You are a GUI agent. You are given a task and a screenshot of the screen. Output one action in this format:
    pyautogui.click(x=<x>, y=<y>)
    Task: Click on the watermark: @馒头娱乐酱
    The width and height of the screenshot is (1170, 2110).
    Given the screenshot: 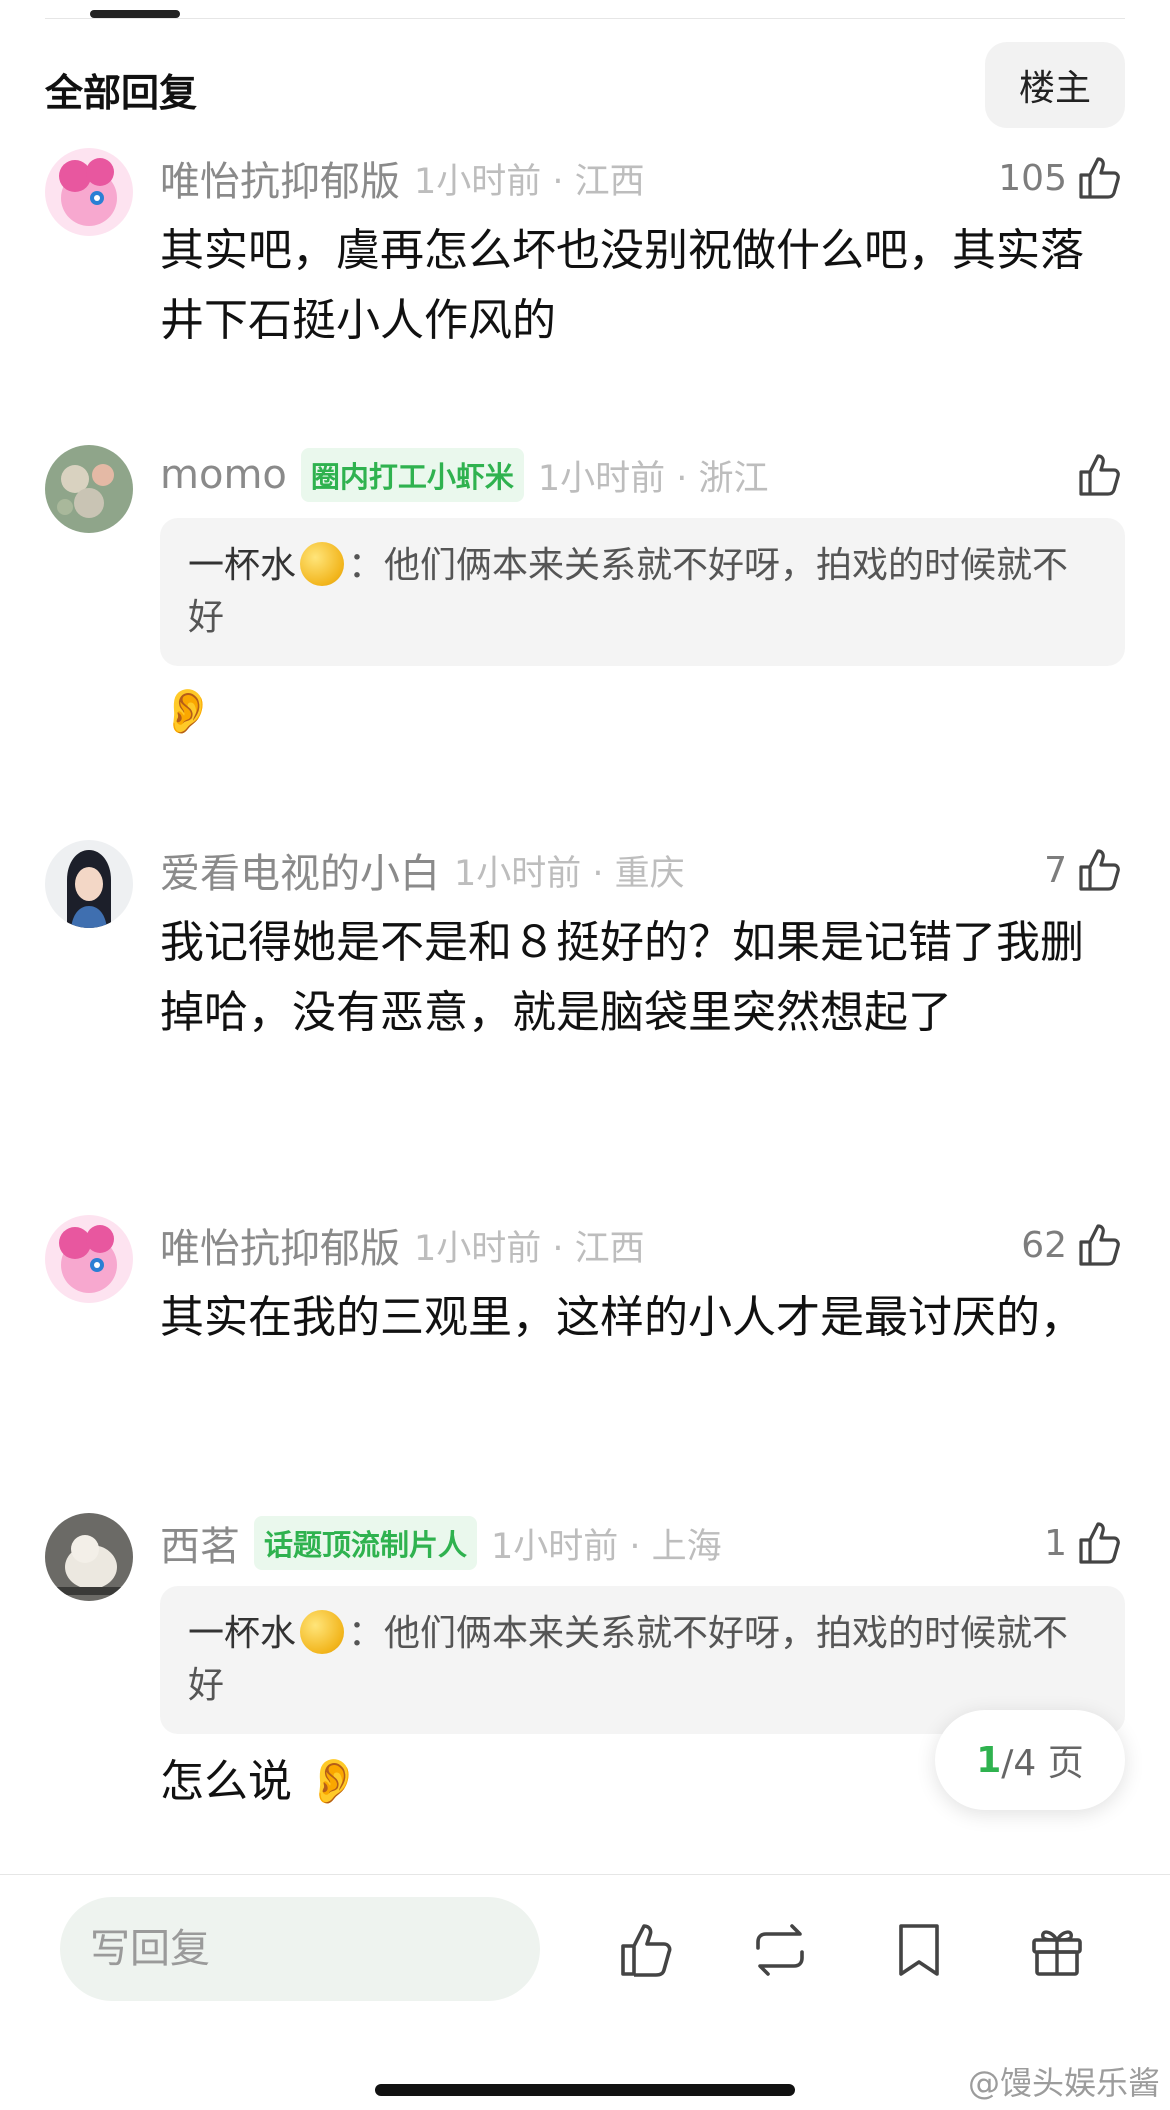 What is the action you would take?
    pyautogui.click(x=1063, y=2083)
    